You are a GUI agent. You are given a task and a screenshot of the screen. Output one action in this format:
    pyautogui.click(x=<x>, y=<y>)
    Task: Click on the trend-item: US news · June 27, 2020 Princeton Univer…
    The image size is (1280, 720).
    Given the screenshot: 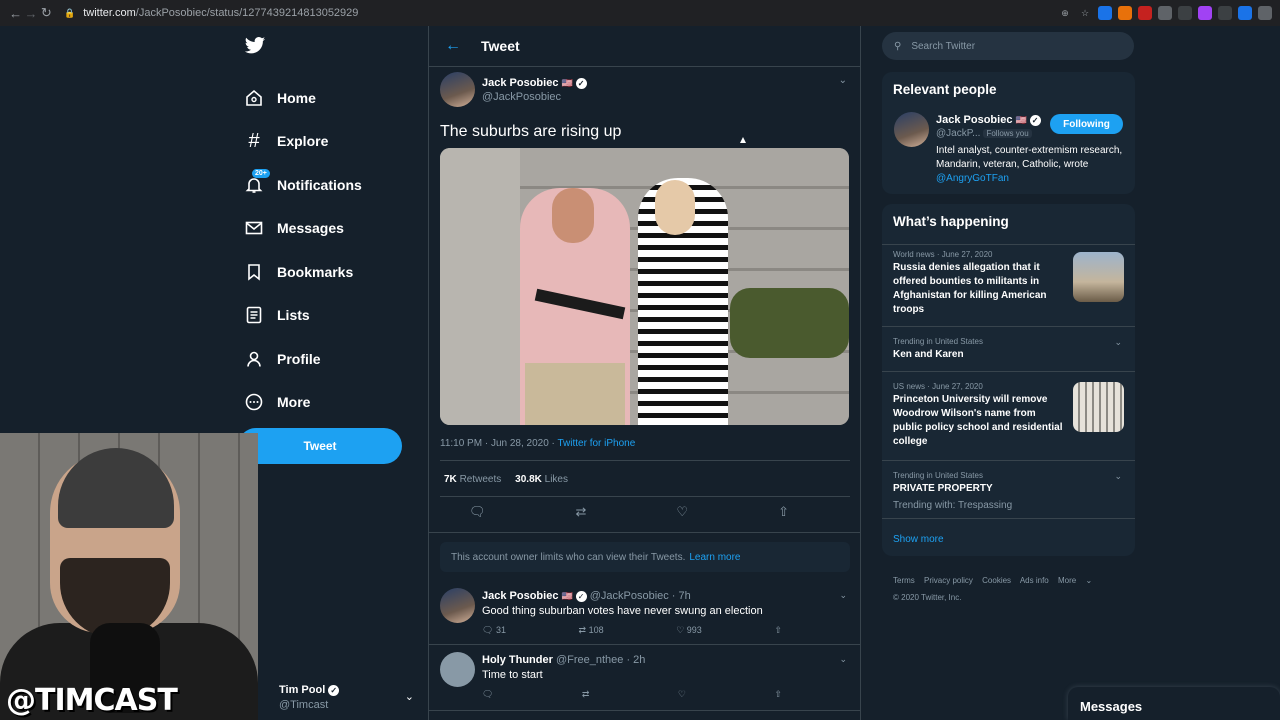 What is the action you would take?
    pyautogui.click(x=1008, y=415)
    